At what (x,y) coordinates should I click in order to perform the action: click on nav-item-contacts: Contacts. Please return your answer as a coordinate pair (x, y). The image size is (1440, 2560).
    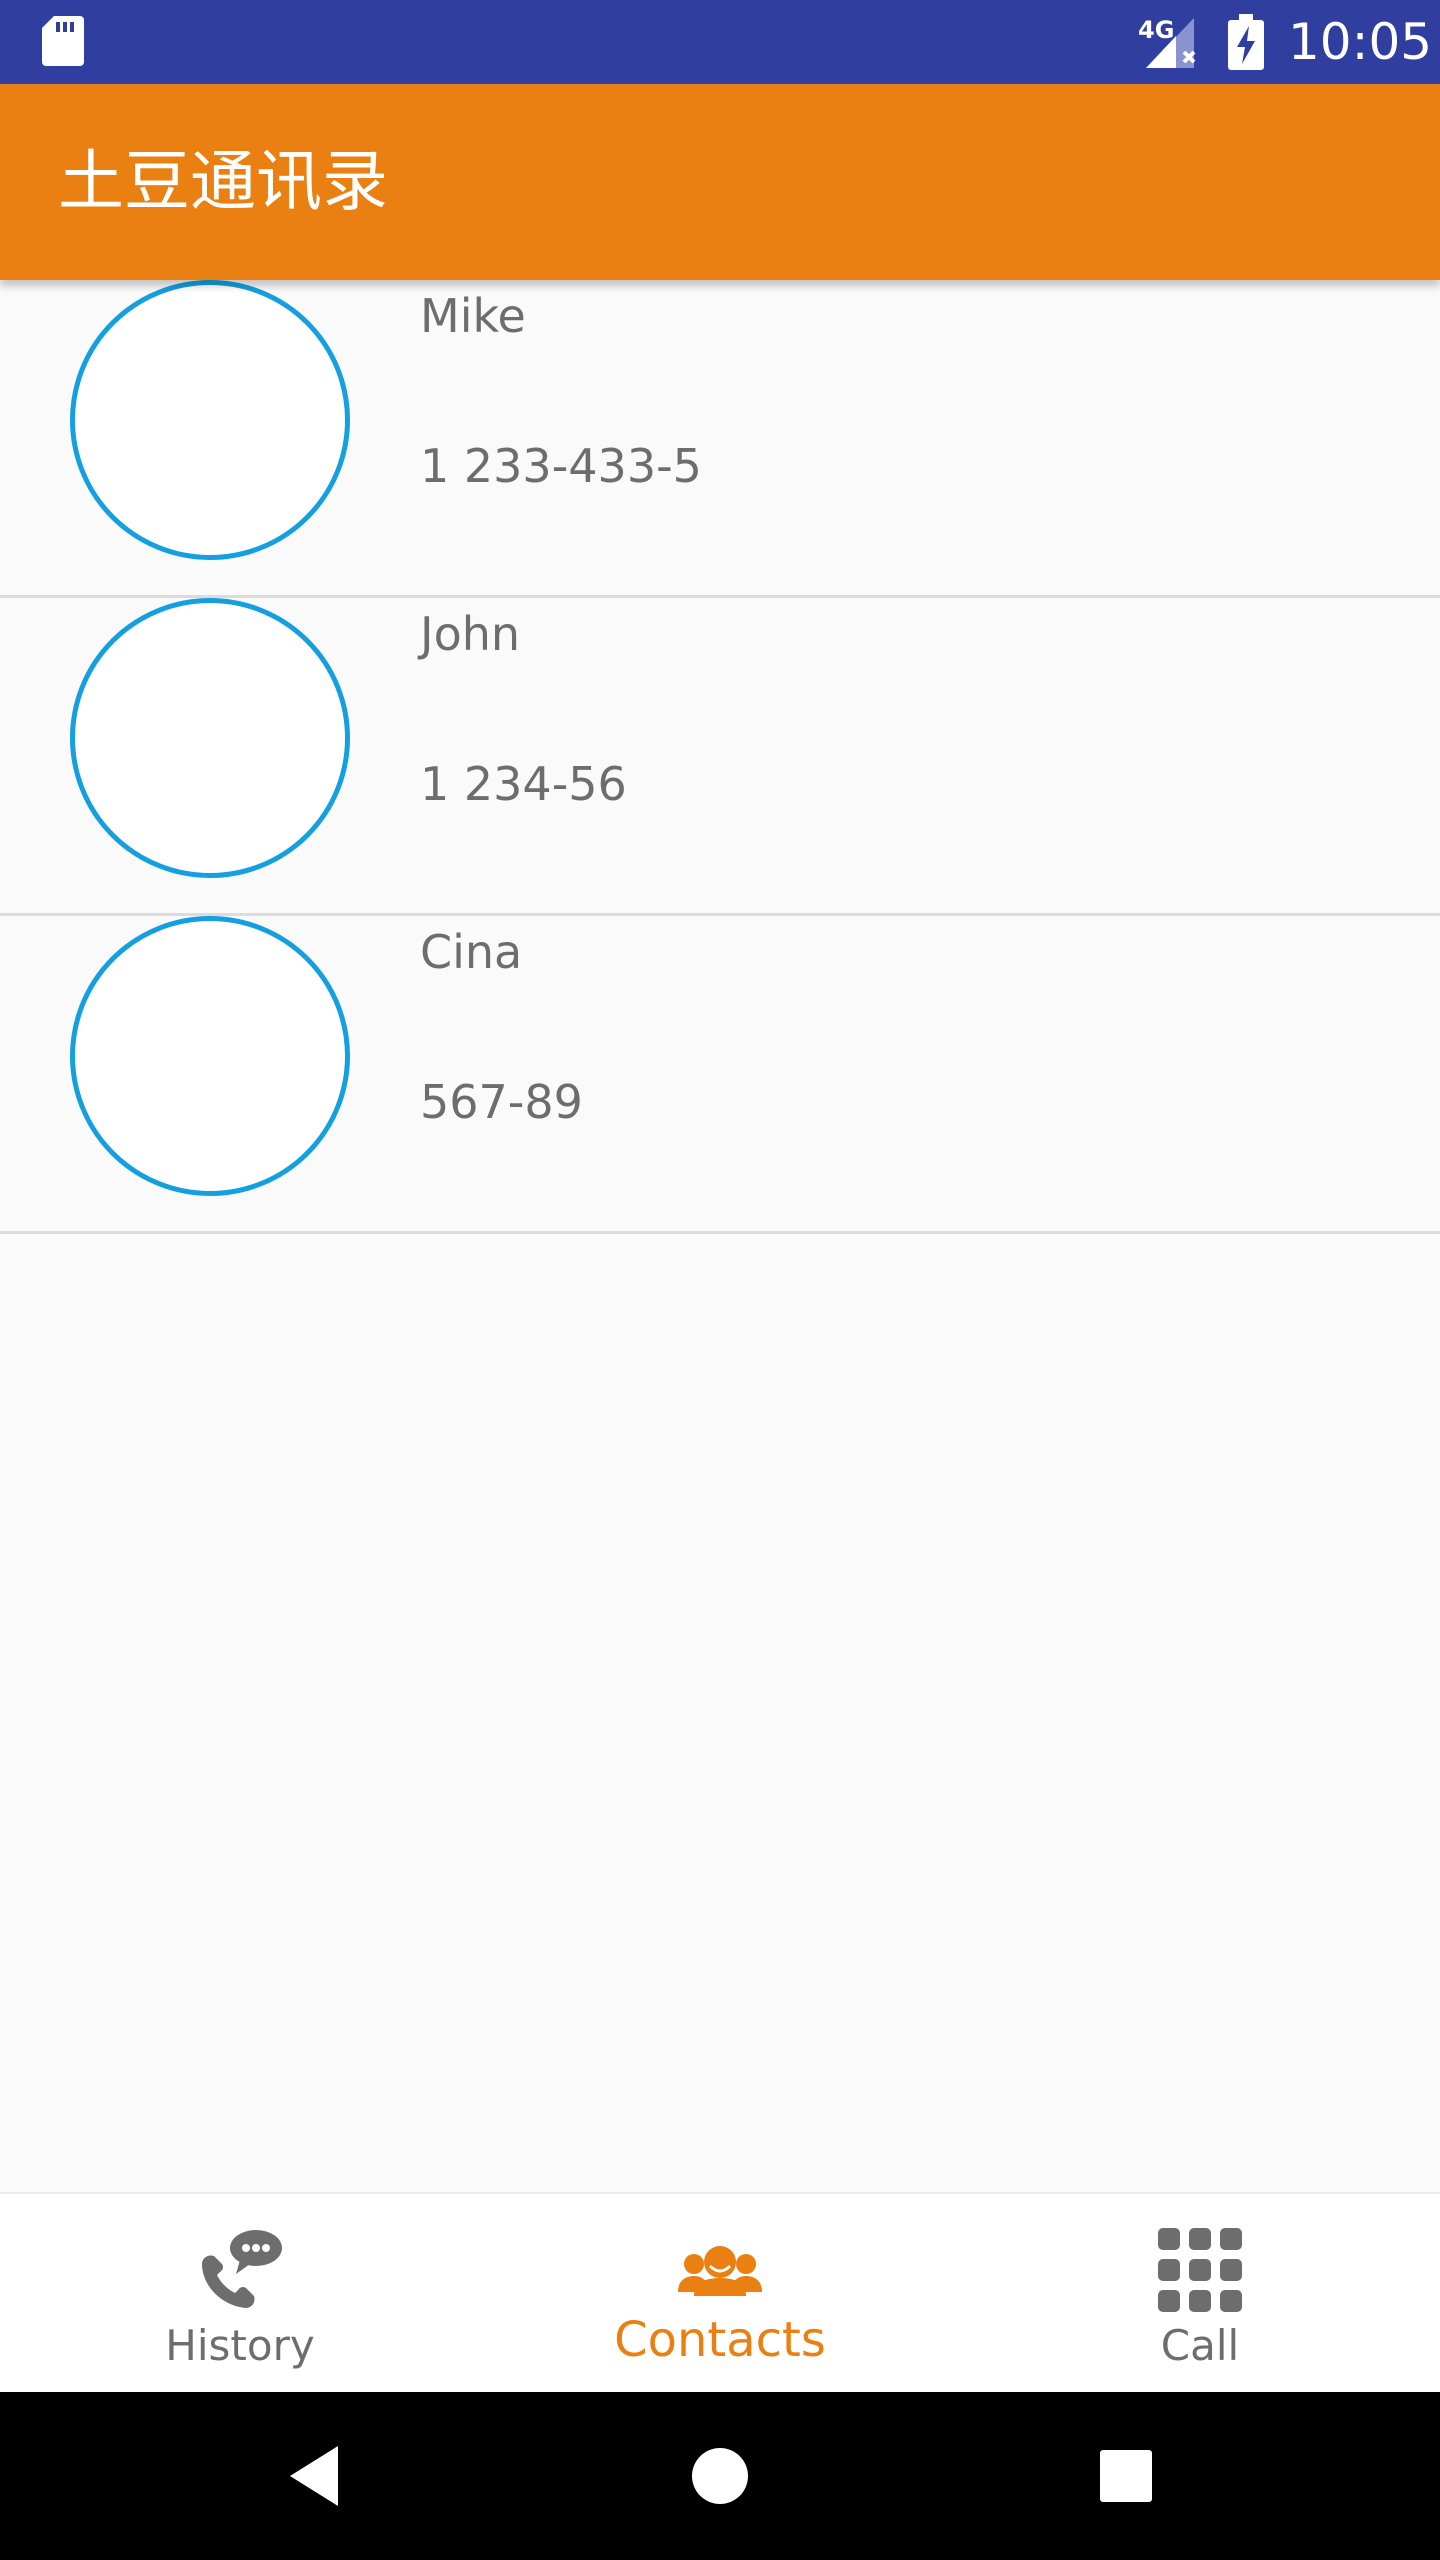
    Looking at the image, I should click on (720, 2294).